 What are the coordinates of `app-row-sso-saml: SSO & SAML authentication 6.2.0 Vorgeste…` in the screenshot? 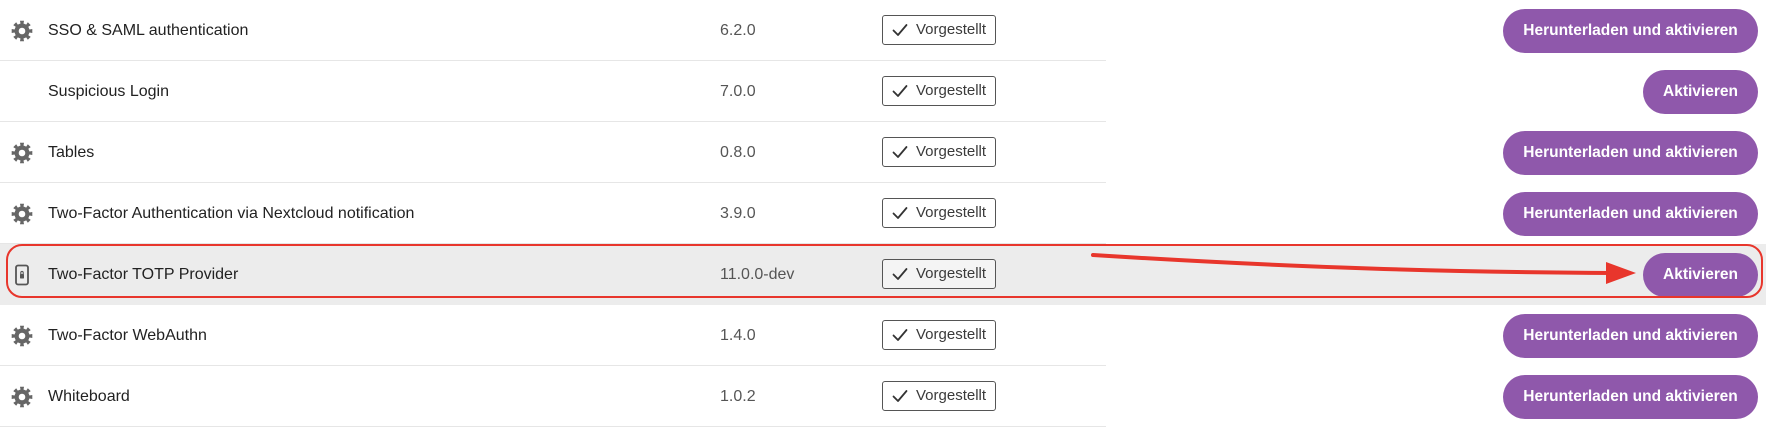 It's located at (883, 30).